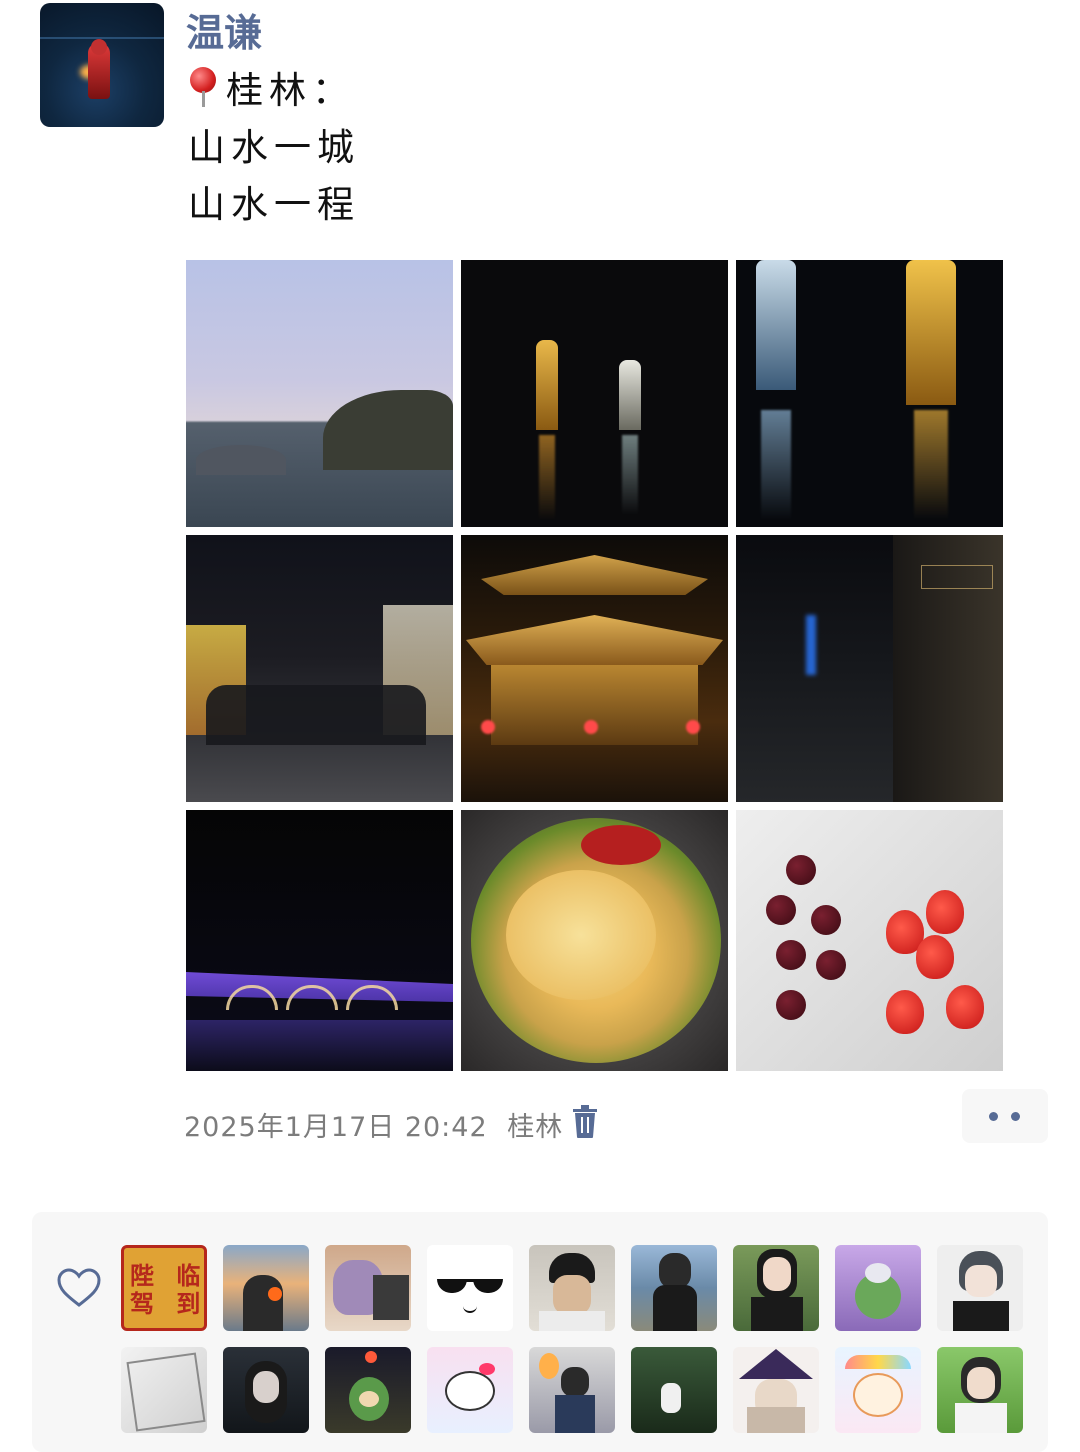 The height and width of the screenshot is (1452, 1080). I want to click on post-line-1: 山水一城, so click(274, 147).